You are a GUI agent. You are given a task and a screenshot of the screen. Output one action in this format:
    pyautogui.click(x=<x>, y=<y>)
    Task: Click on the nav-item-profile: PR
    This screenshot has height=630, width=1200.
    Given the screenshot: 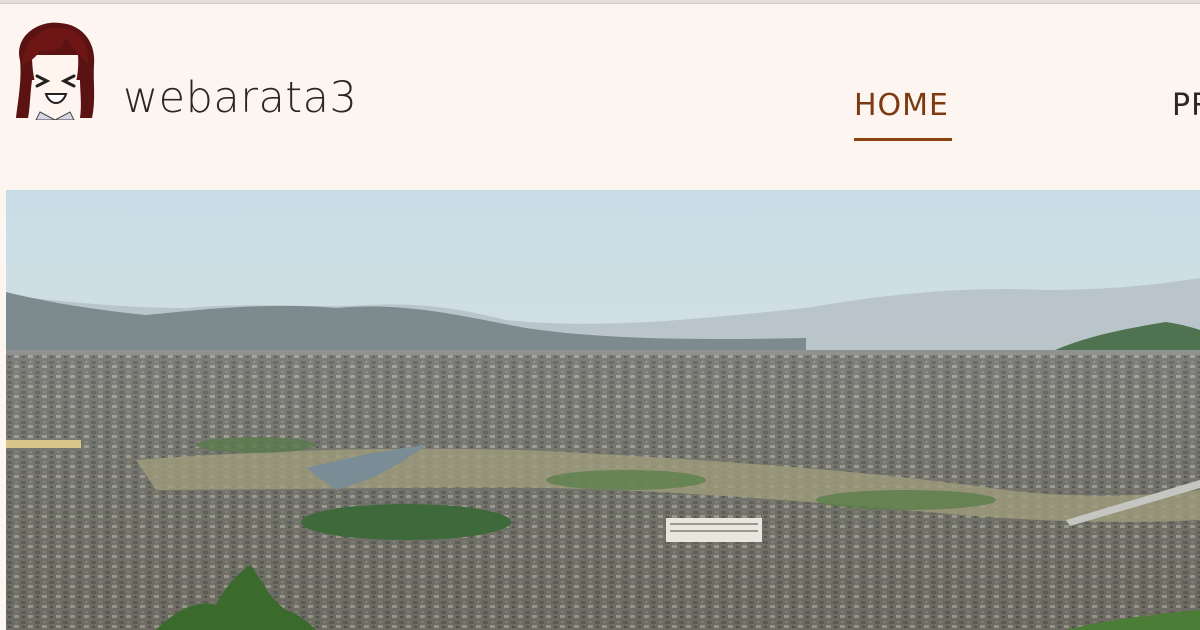 What is the action you would take?
    pyautogui.click(x=1186, y=106)
    